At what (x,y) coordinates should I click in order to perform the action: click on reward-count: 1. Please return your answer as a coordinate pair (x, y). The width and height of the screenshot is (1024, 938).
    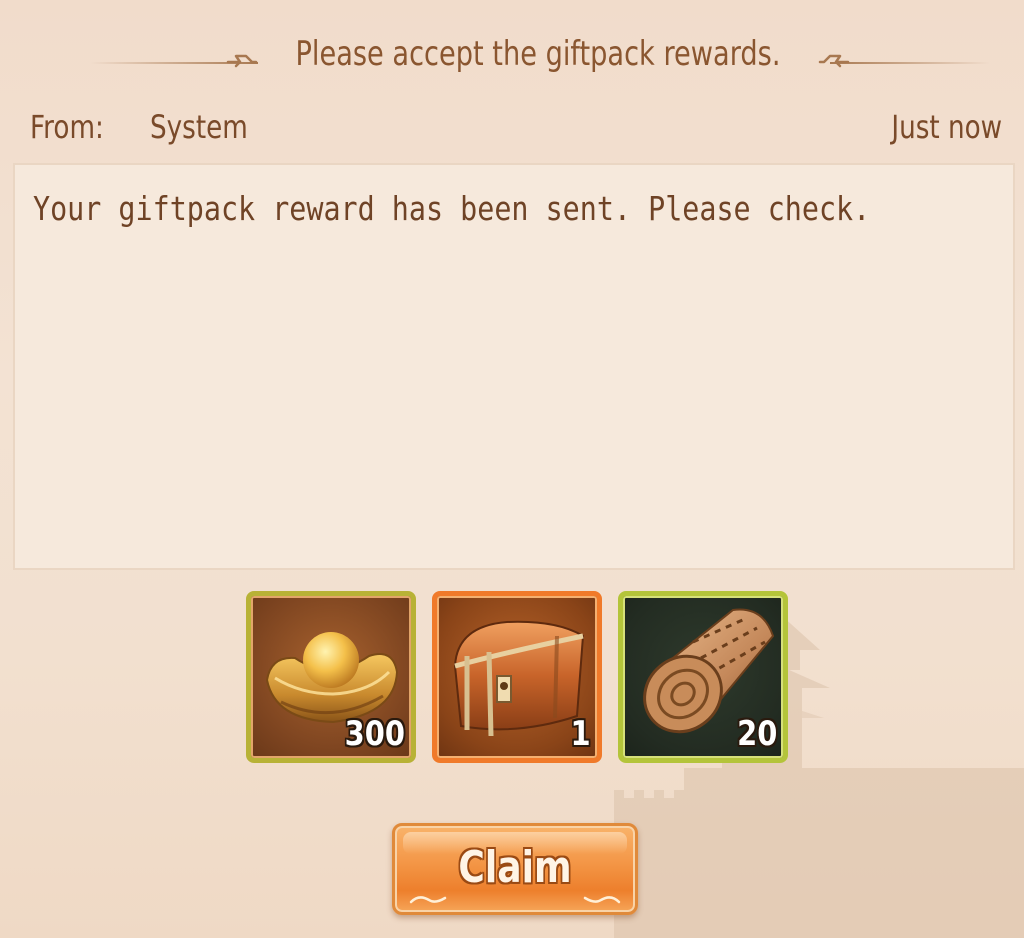
    Looking at the image, I should click on (580, 734).